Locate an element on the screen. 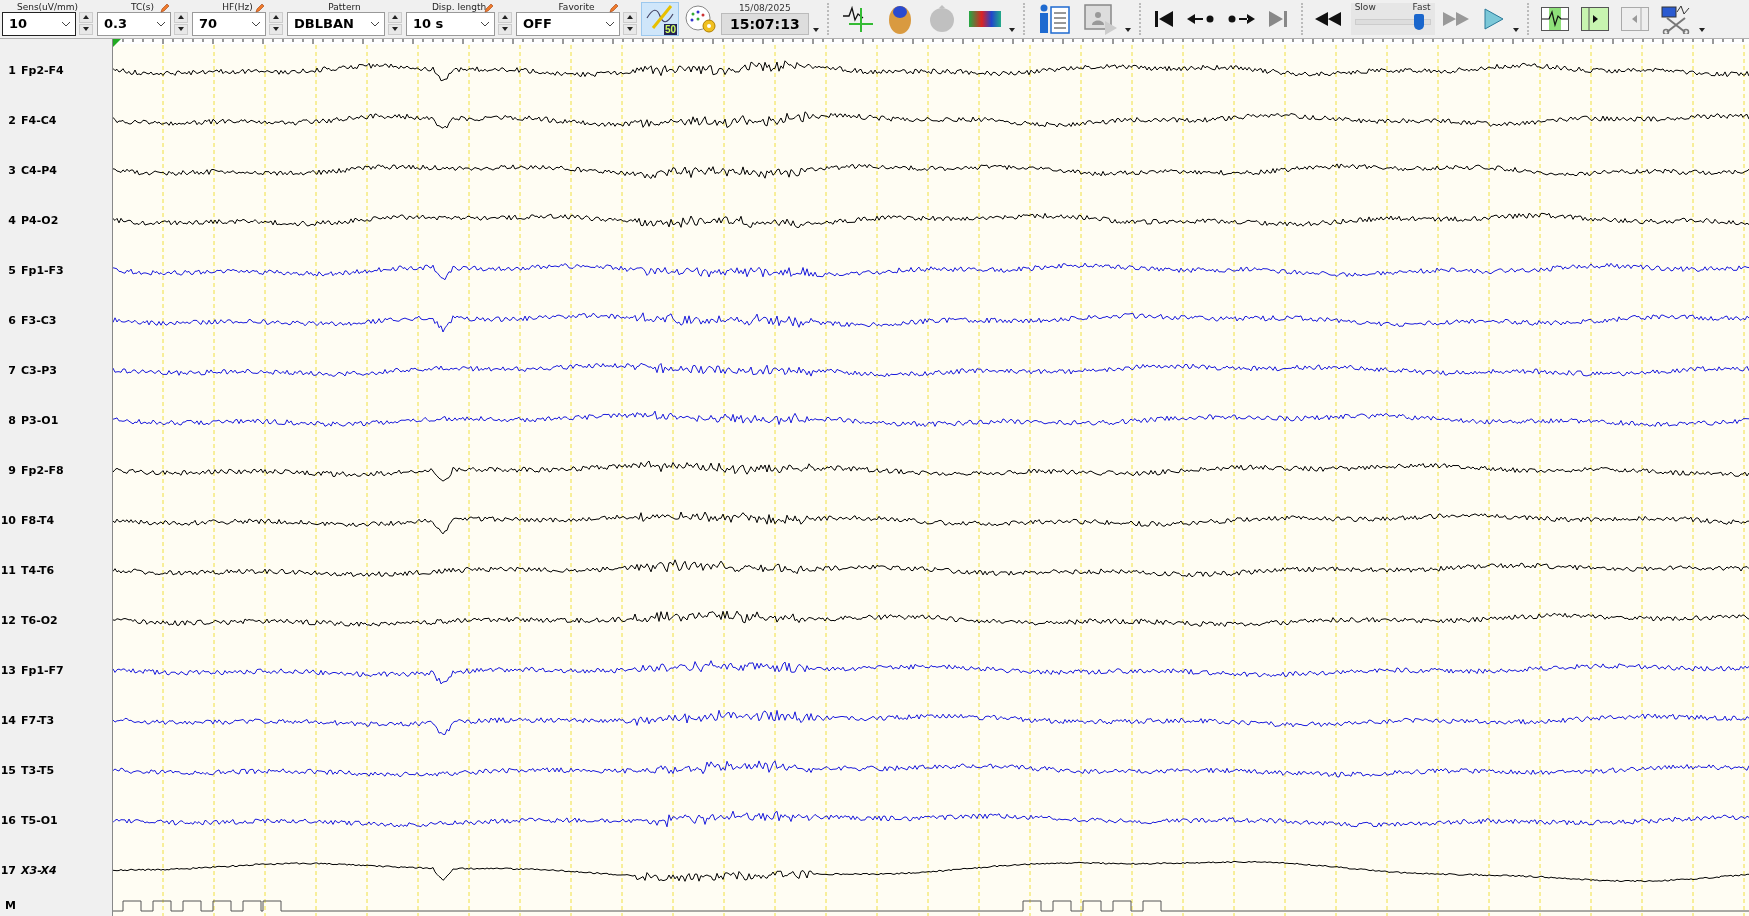 Image resolution: width=1749 pixels, height=916 pixels. channel-name: F7-T3 is located at coordinates (38, 720).